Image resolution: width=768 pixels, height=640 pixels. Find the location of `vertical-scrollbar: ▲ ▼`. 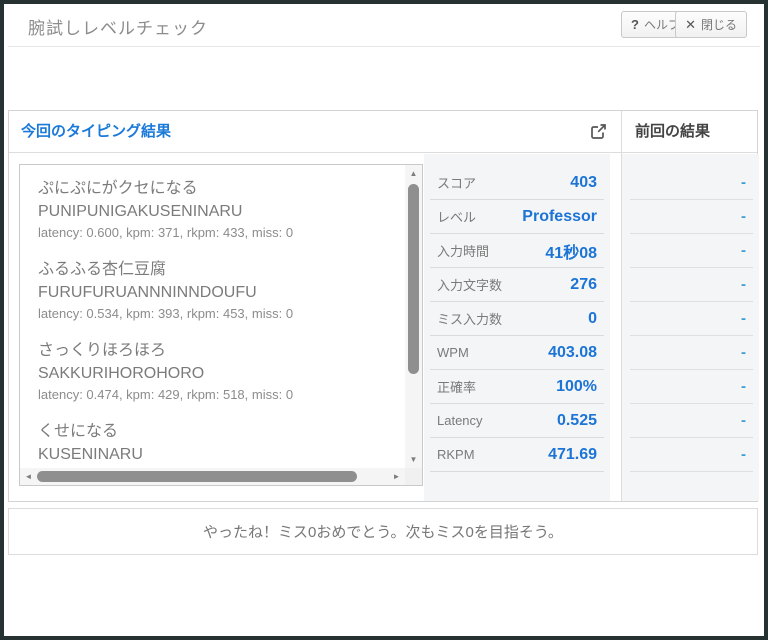

vertical-scrollbar: ▲ ▼ is located at coordinates (413, 316).